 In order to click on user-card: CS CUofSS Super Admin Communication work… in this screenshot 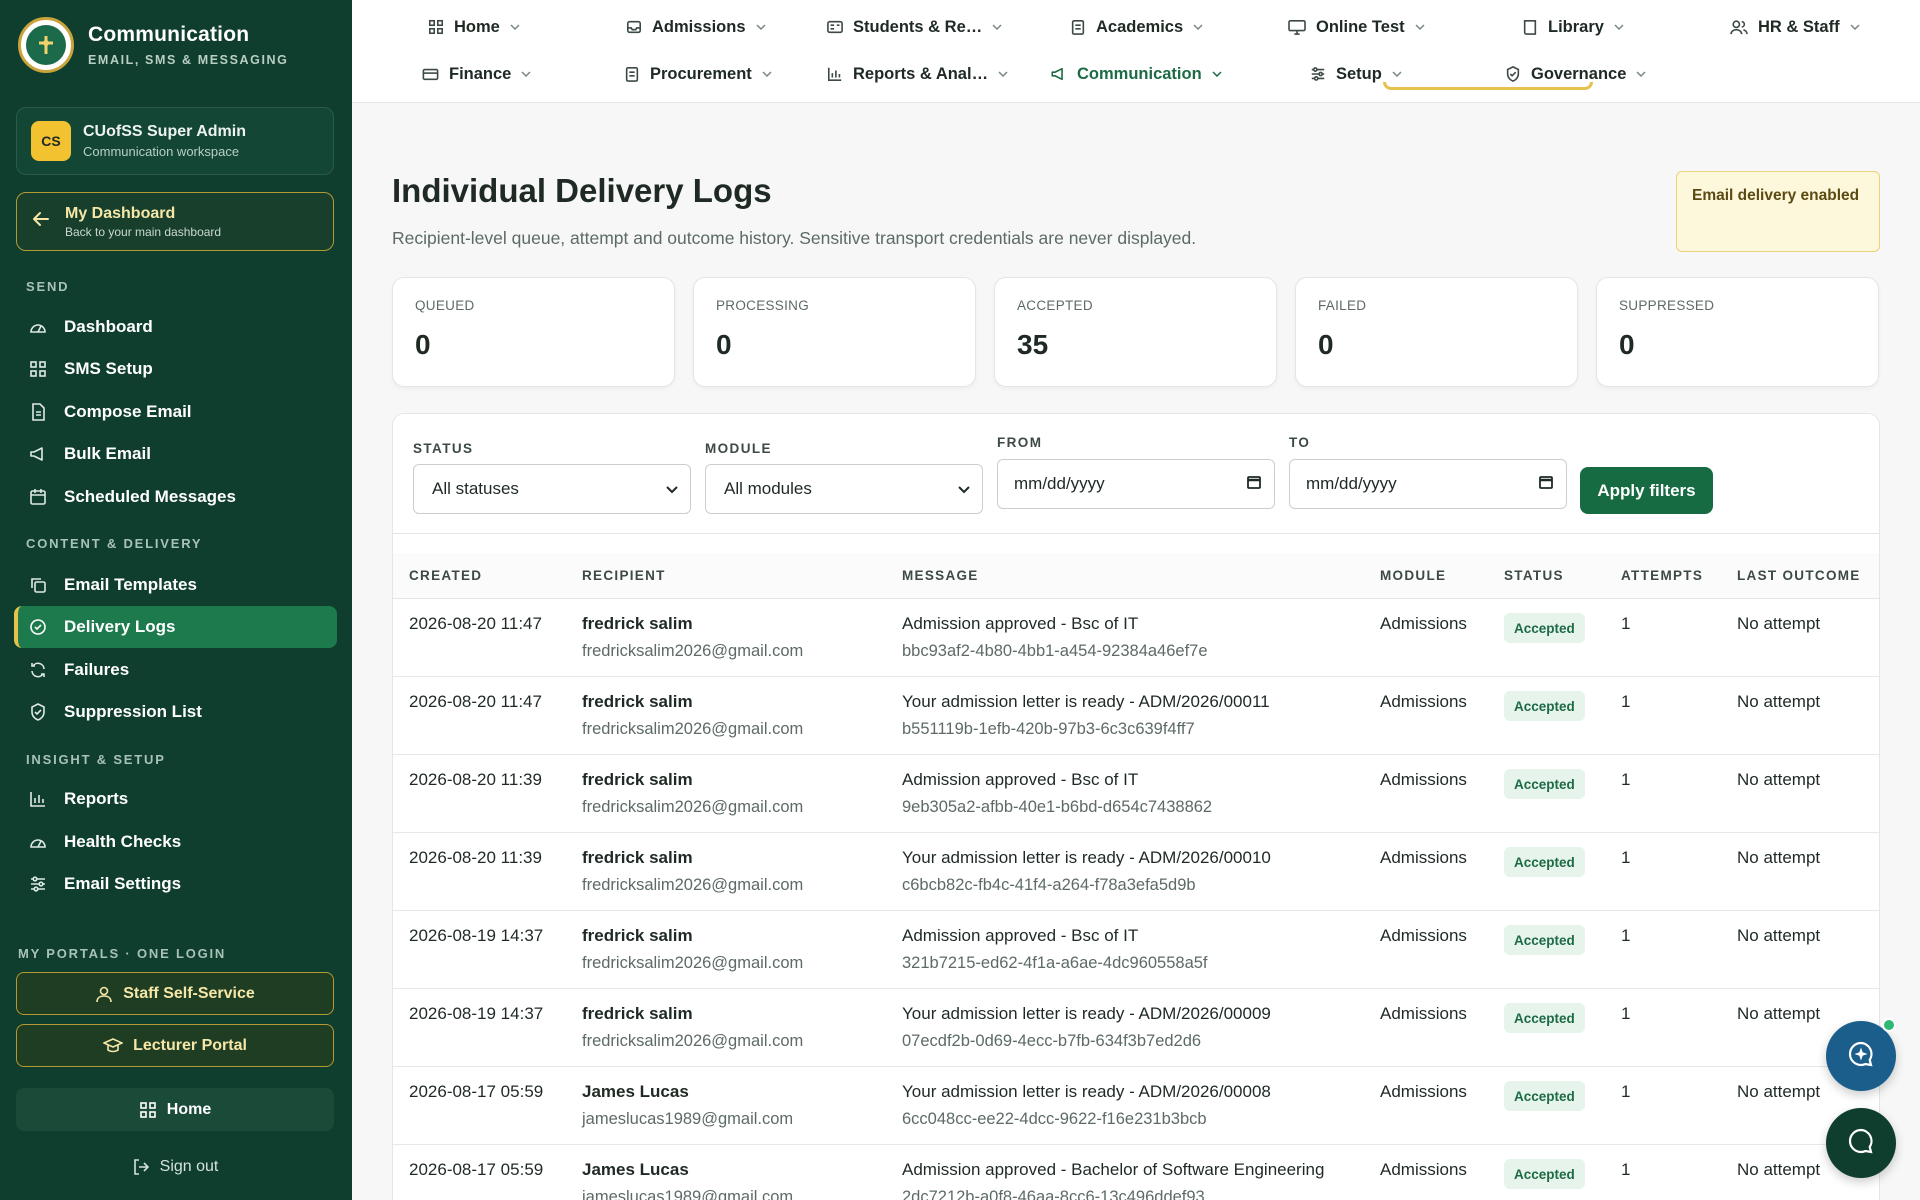, I will do `click(175, 141)`.